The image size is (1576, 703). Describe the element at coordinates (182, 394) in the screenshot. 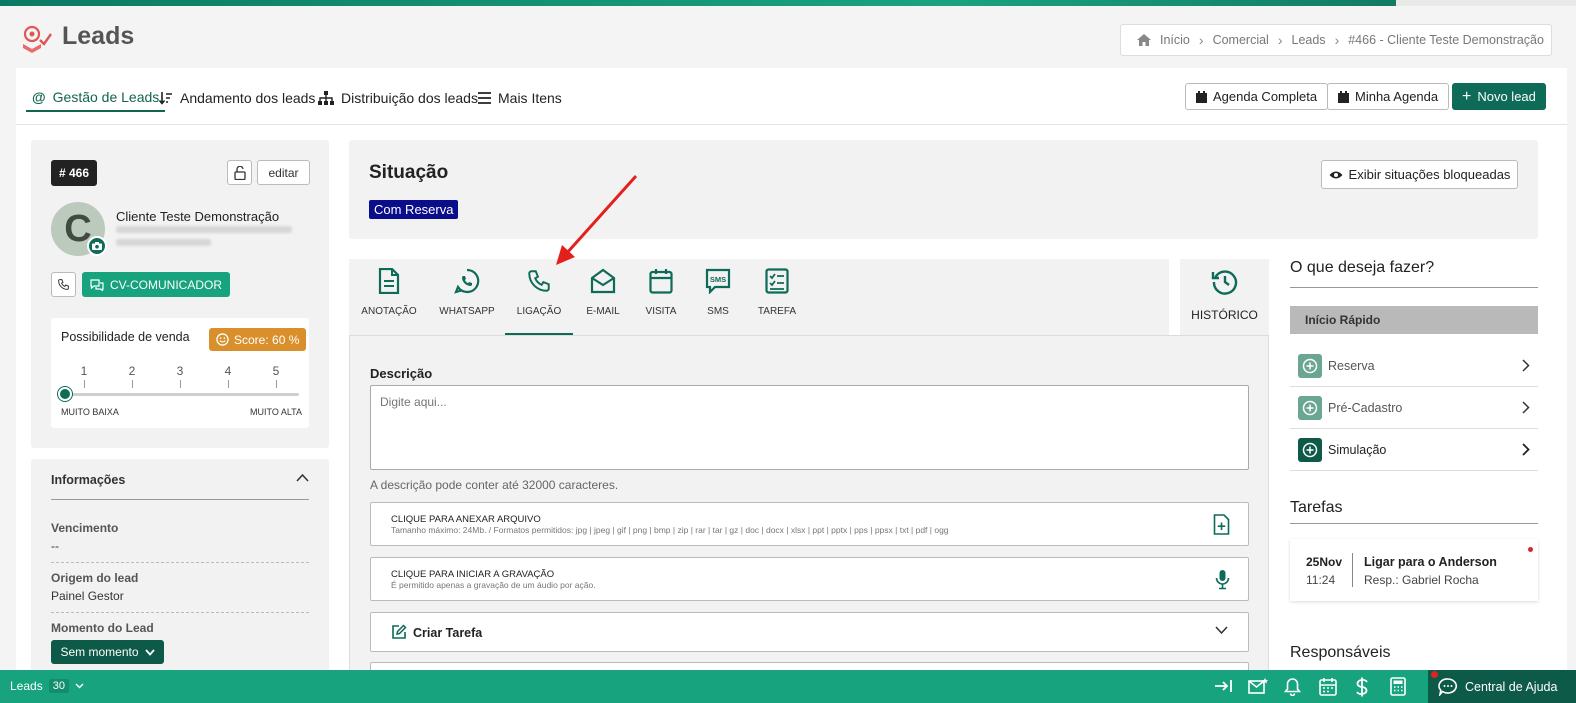

I see `possibility-slider-track` at that location.